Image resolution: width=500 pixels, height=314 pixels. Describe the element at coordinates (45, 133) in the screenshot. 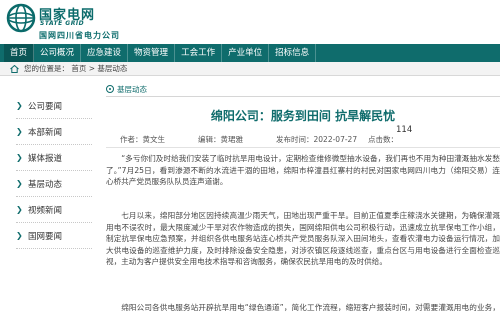

I see `sidebar-item-label: 本部新闻` at that location.